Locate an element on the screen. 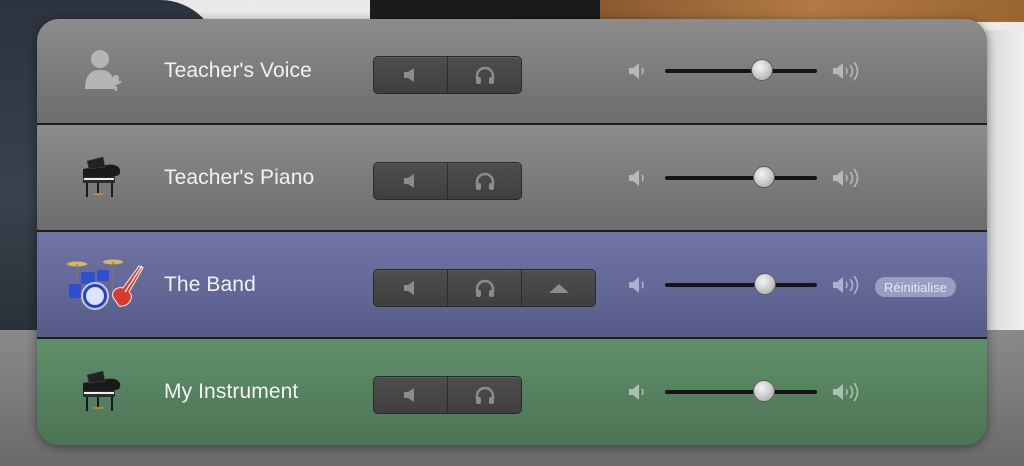 The image size is (1024, 466). expand-button is located at coordinates (558, 288).